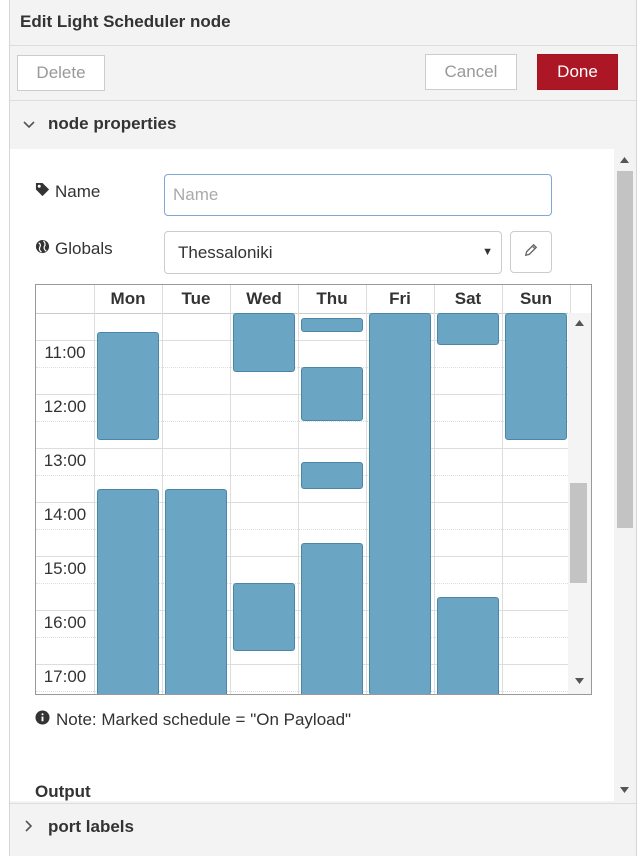  Describe the element at coordinates (487, 252) in the screenshot. I see `caret-down-icon: ▼` at that location.